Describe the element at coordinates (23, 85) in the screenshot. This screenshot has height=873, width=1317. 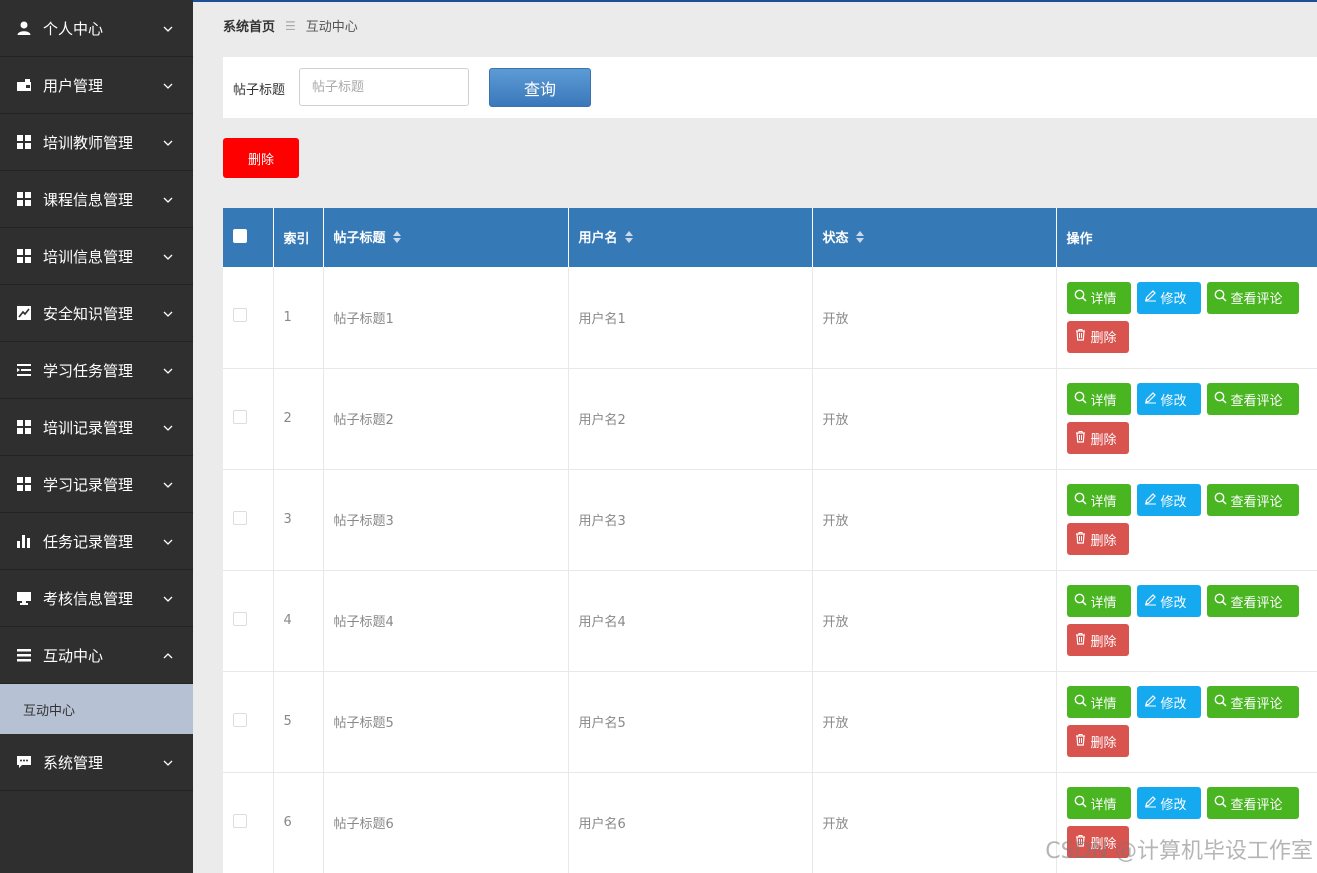
I see `wallet-icon` at that location.